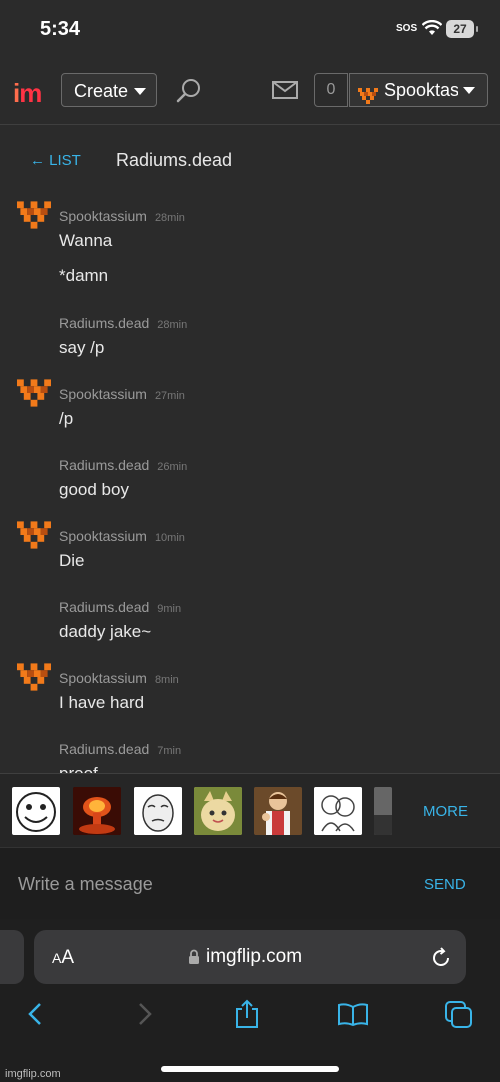 The image size is (500, 1082). What do you see at coordinates (119, 678) in the screenshot?
I see `message-author: Spooktassium 8min` at bounding box center [119, 678].